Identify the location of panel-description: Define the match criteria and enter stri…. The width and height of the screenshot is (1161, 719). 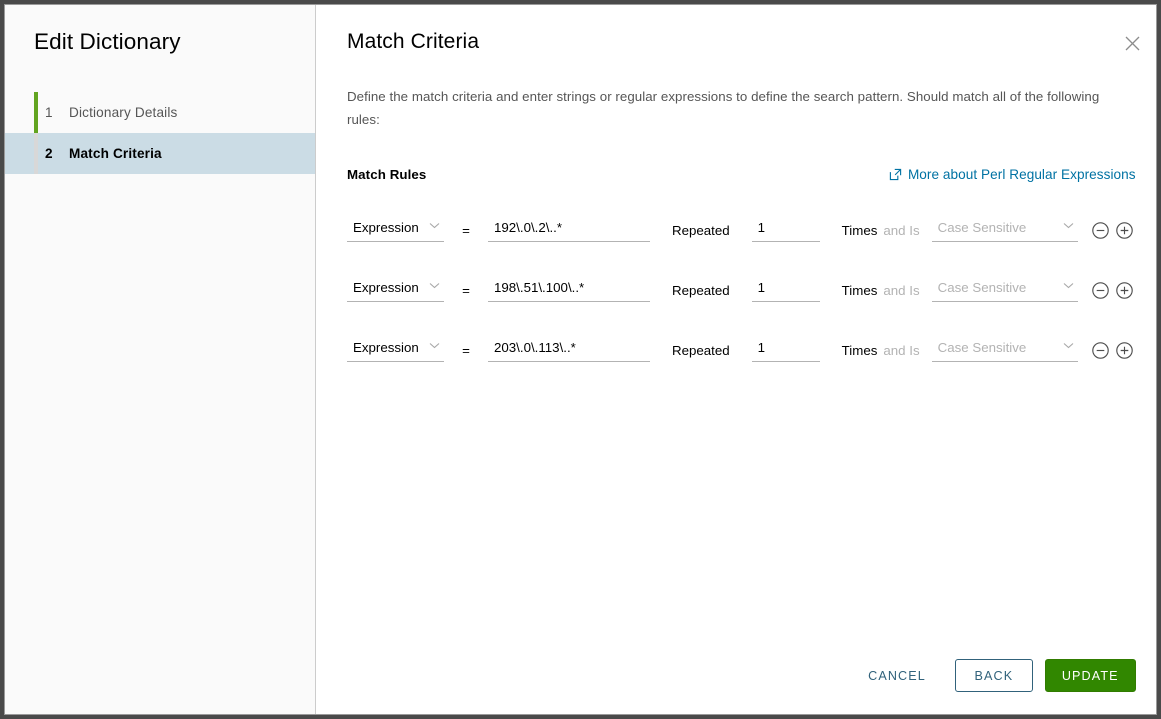
(723, 108).